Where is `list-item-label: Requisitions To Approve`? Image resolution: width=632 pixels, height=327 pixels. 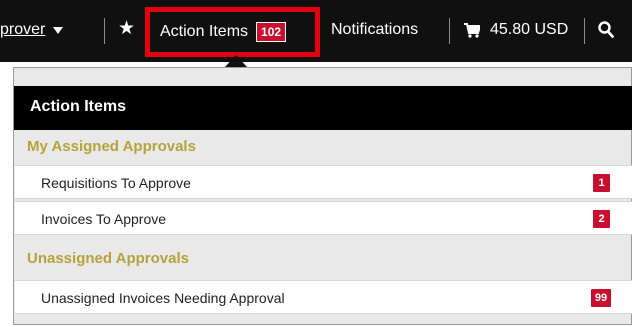 list-item-label: Requisitions To Approve is located at coordinates (116, 183).